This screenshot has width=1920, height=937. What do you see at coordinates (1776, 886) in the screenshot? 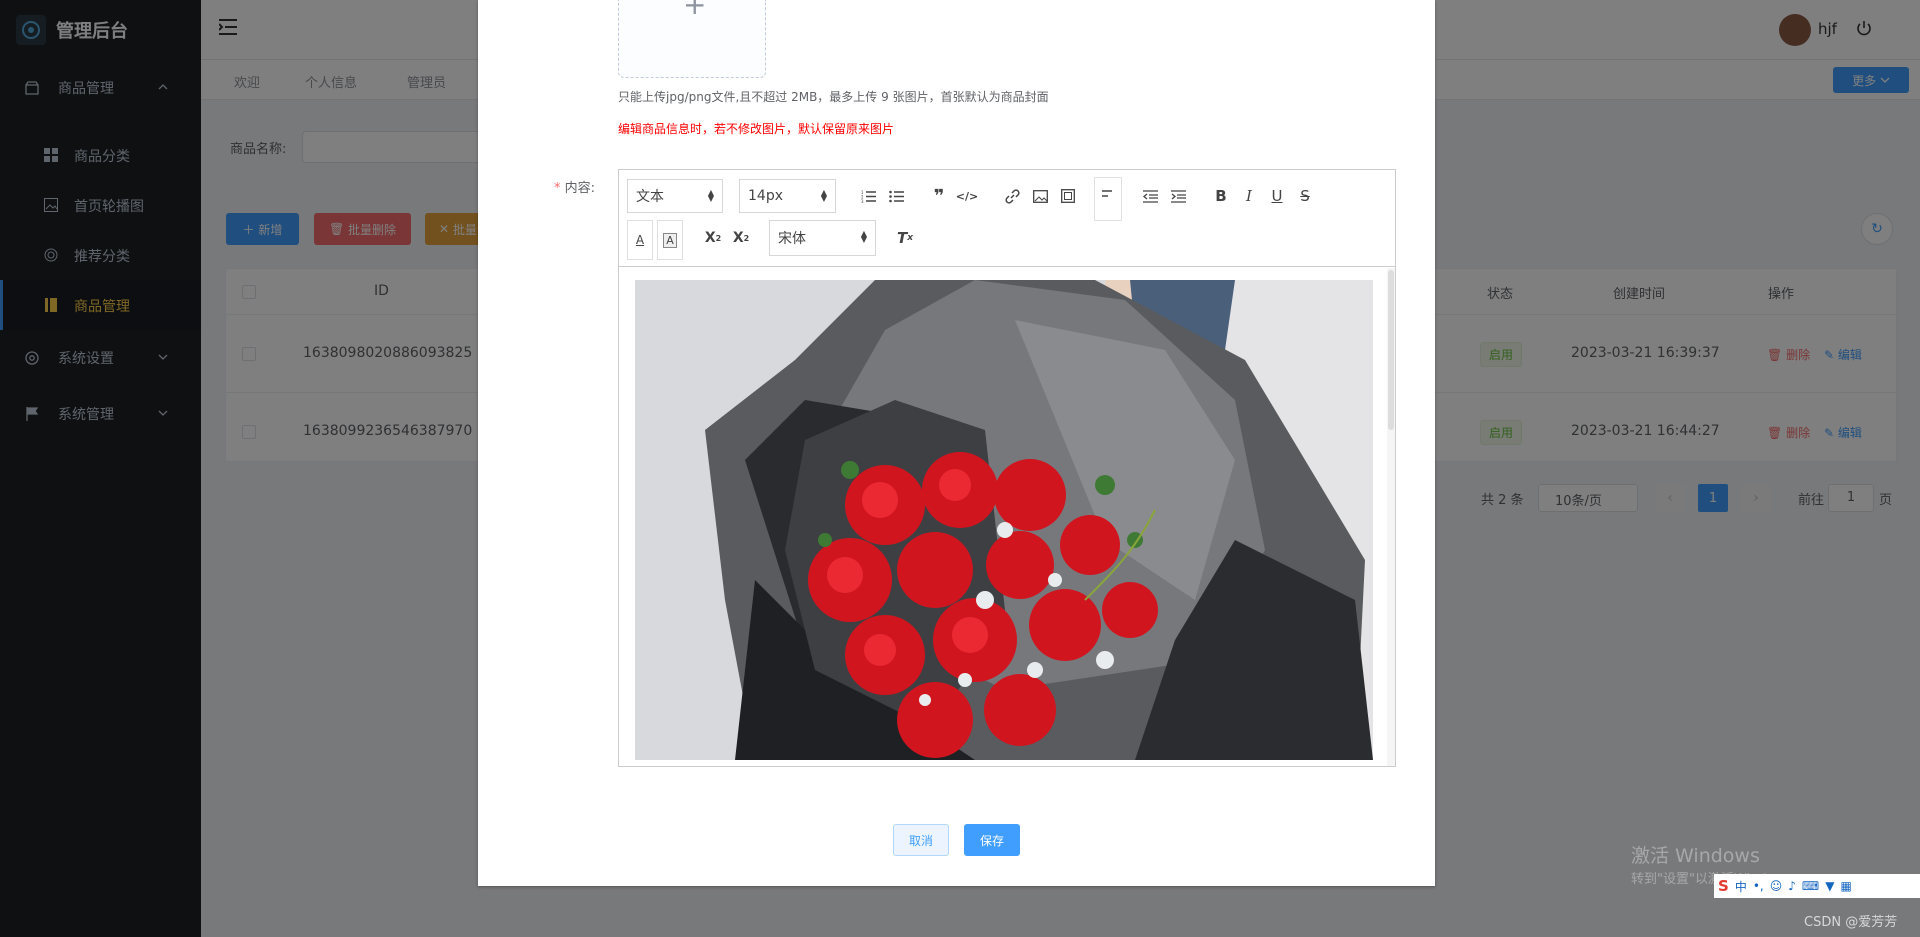
I see `emoji-icon: ☺` at bounding box center [1776, 886].